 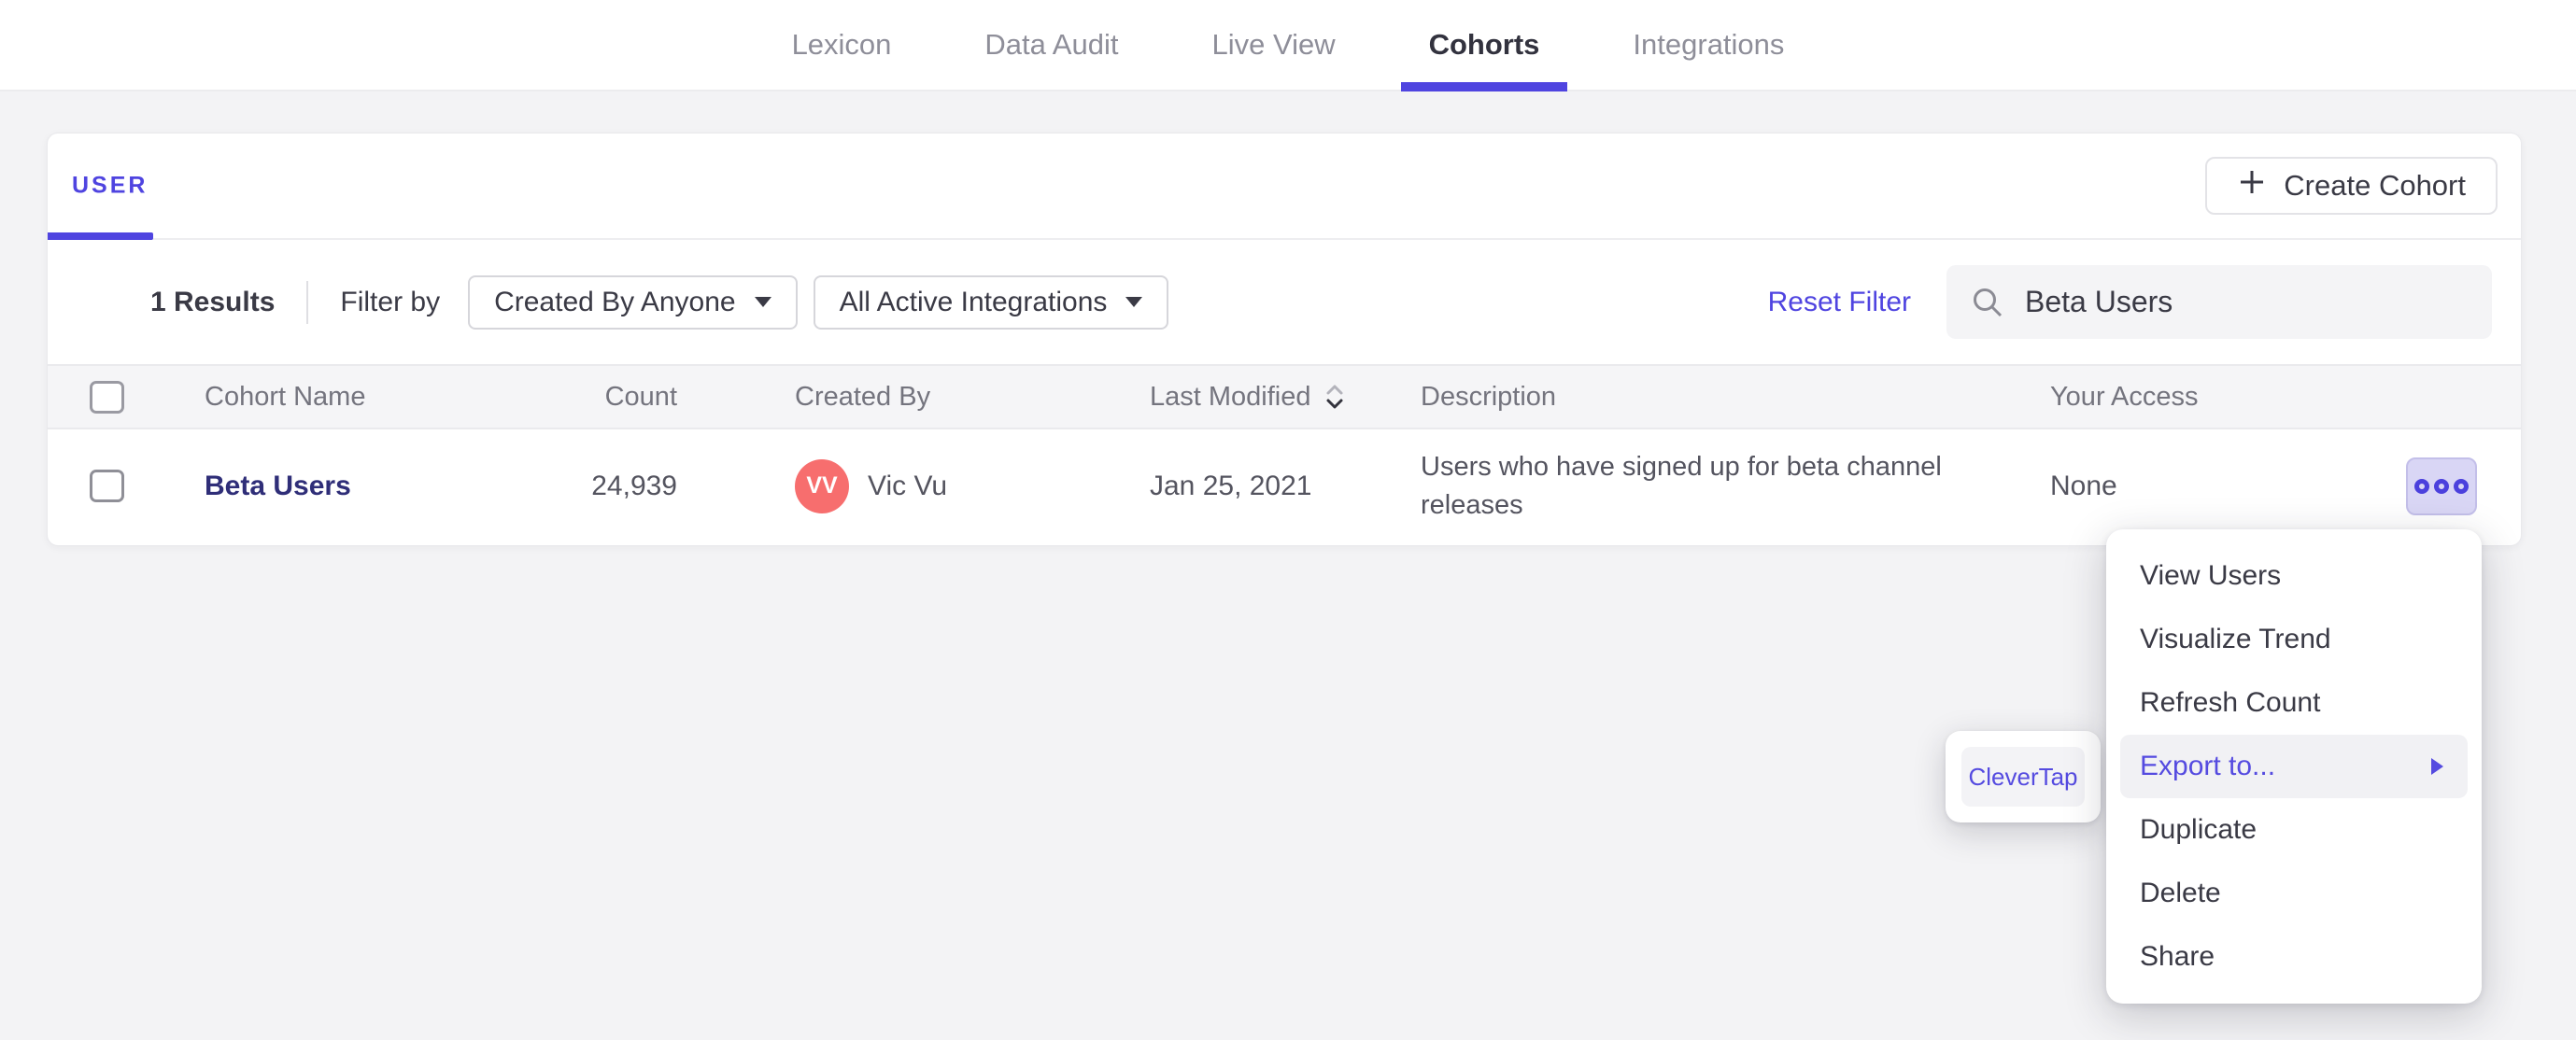 What do you see at coordinates (2294, 830) in the screenshot?
I see `menu-item-duplicate: Duplicate` at bounding box center [2294, 830].